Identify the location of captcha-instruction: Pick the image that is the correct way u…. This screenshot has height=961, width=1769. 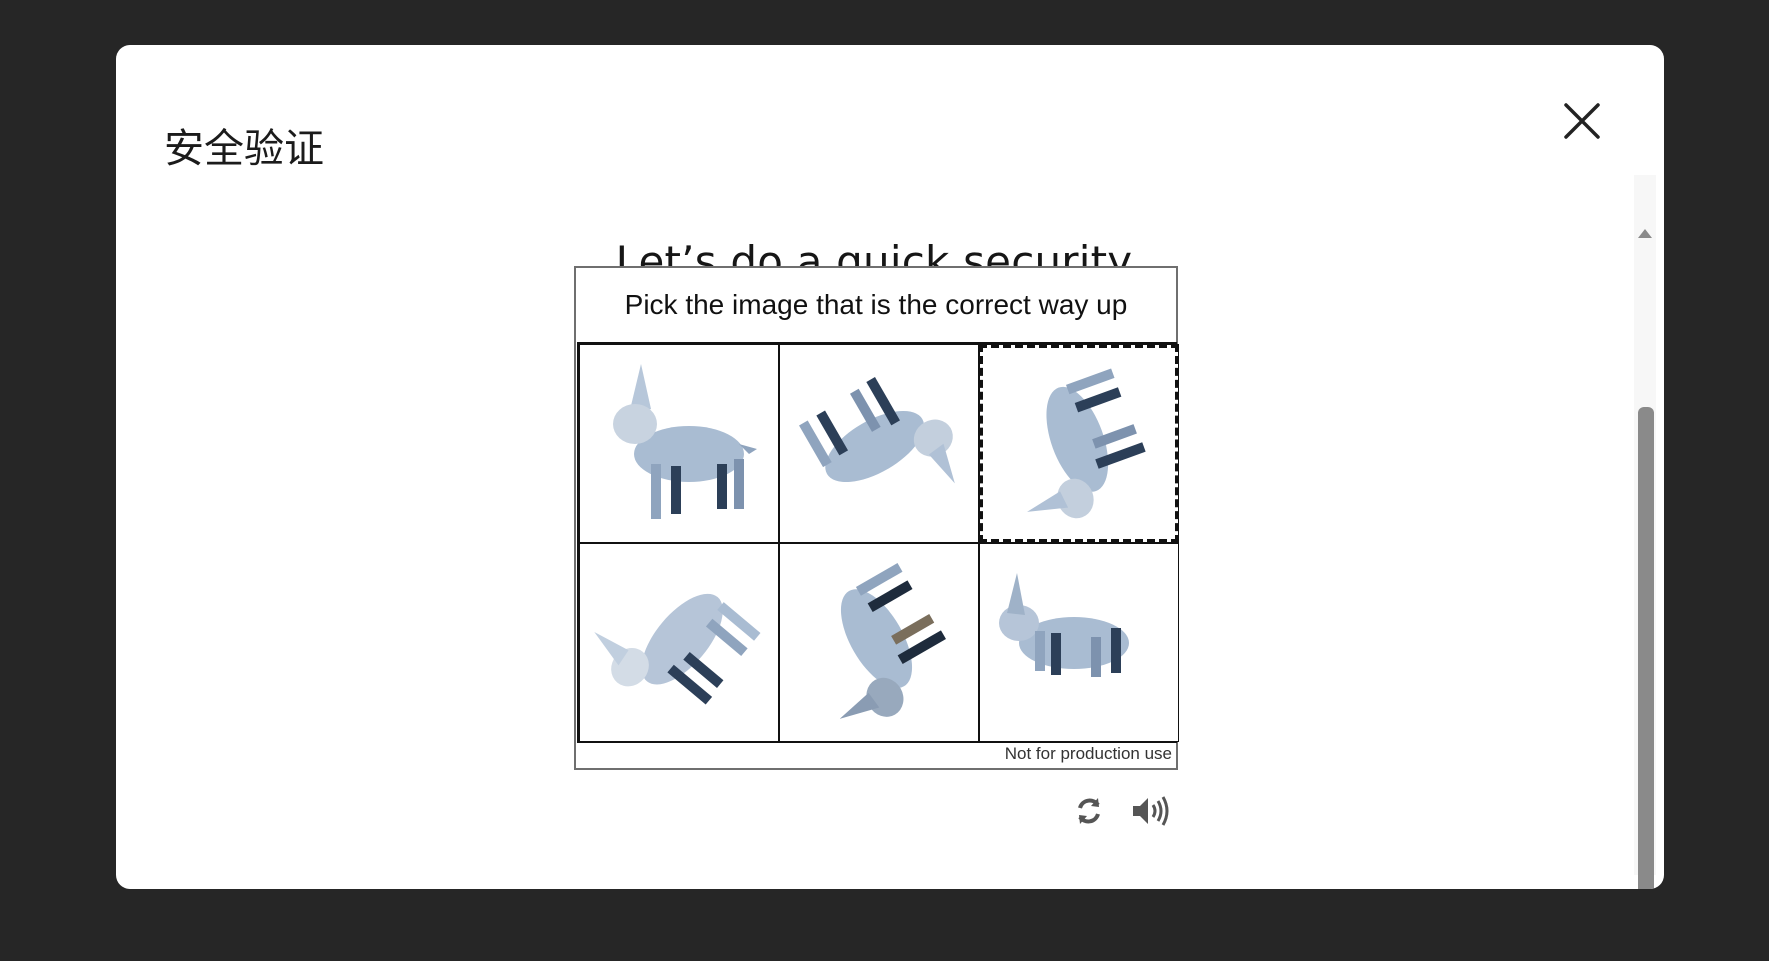
(876, 304).